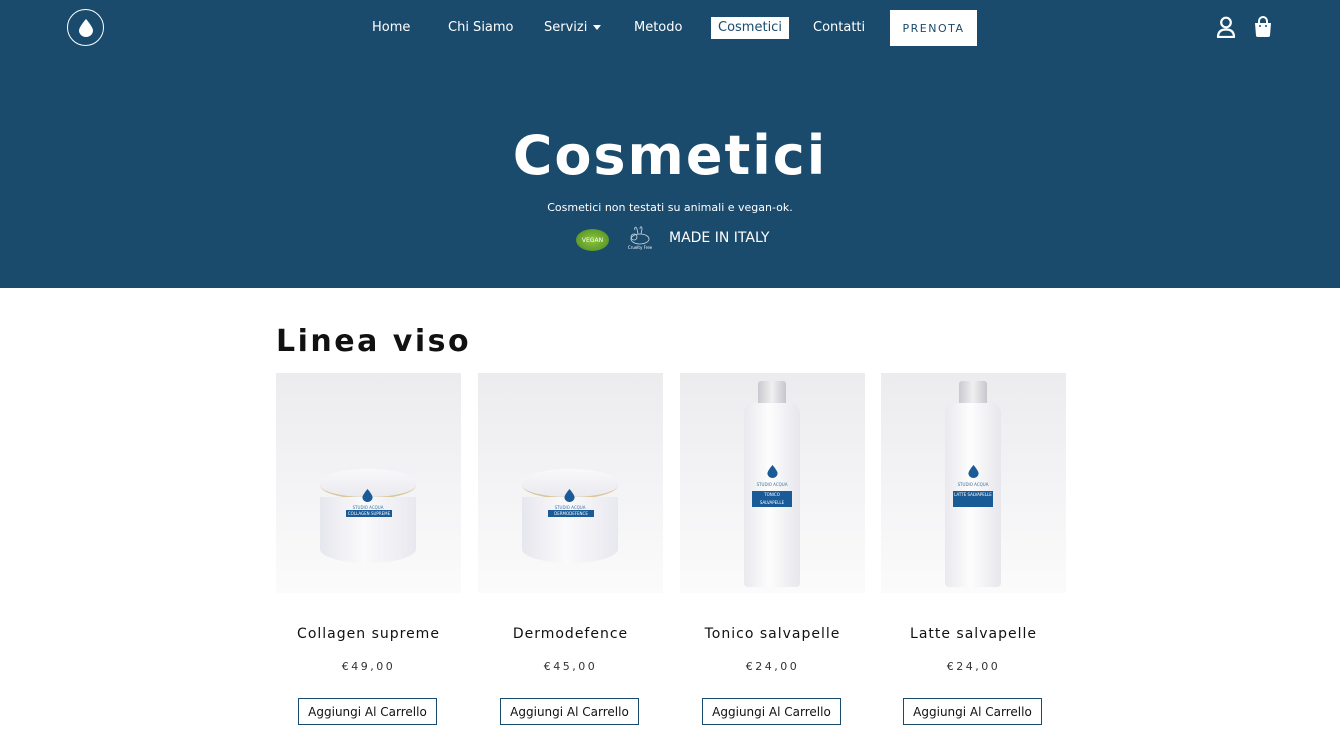  I want to click on nav-item-home: Home, so click(391, 28).